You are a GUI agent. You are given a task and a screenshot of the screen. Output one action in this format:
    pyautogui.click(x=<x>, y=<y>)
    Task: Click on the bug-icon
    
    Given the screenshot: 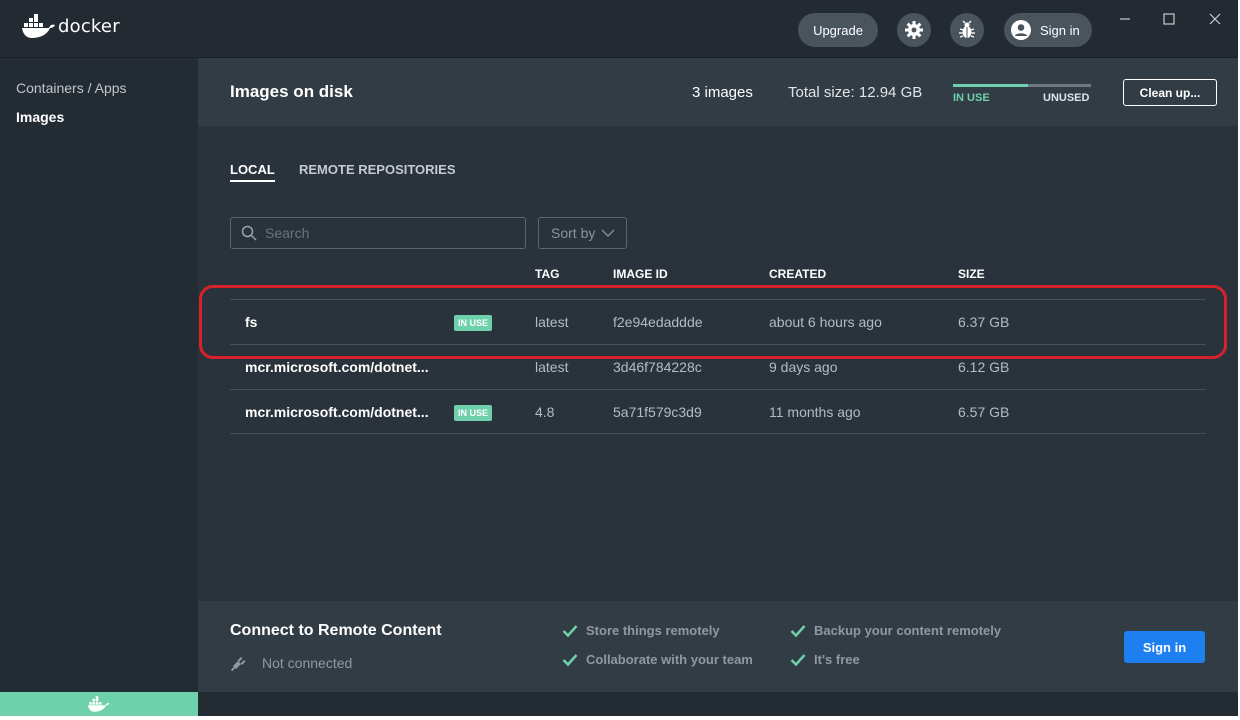 What is the action you would take?
    pyautogui.click(x=967, y=29)
    